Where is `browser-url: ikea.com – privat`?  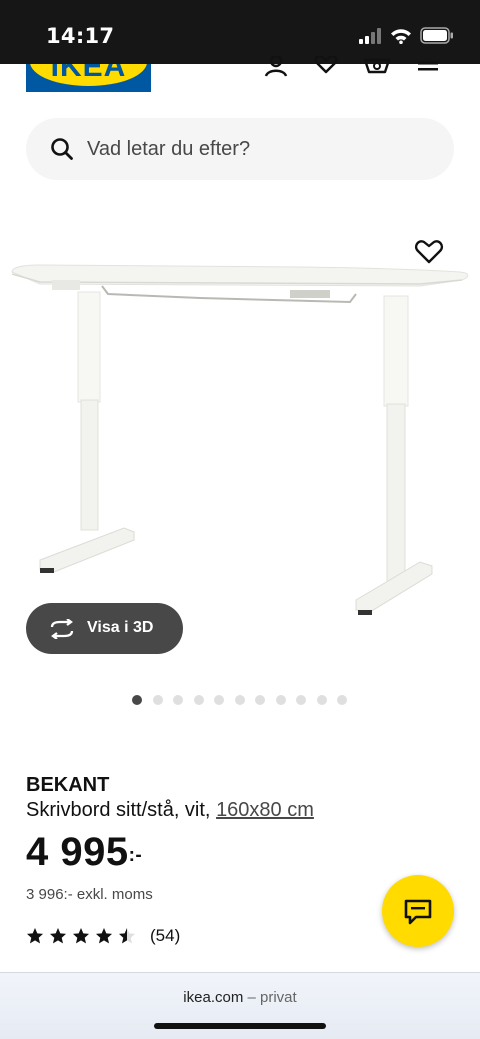
browser-url: ikea.com – privat is located at coordinates (240, 997).